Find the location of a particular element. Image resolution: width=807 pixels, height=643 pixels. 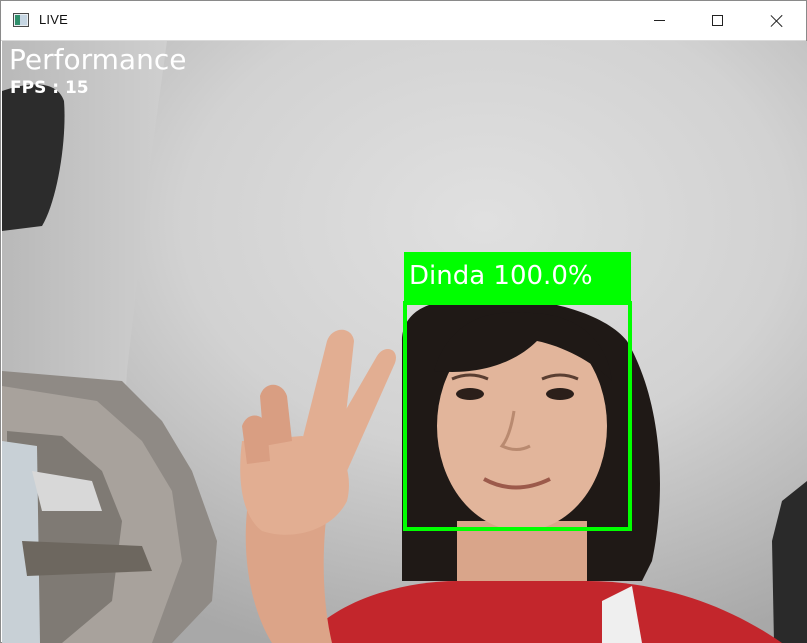

maximize-icon is located at coordinates (717, 20).